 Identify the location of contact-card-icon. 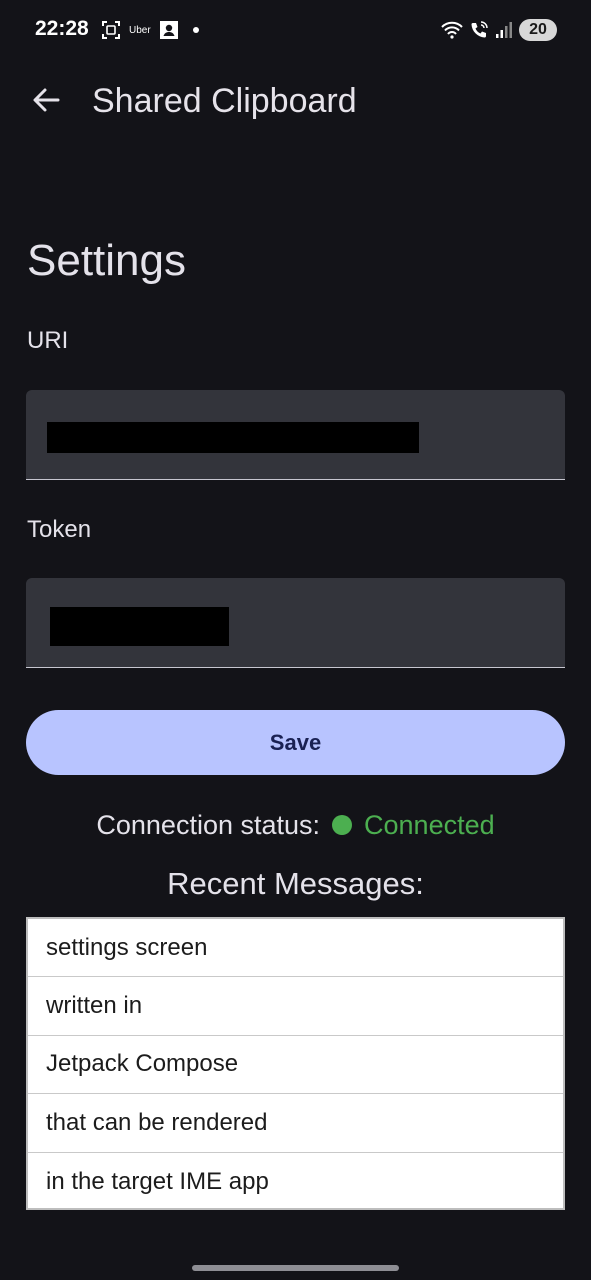
(169, 30).